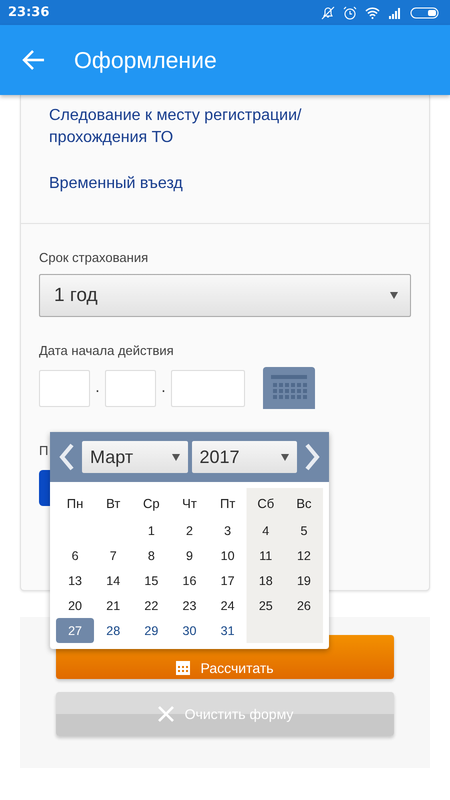  I want to click on back-arrow-icon, so click(34, 60).